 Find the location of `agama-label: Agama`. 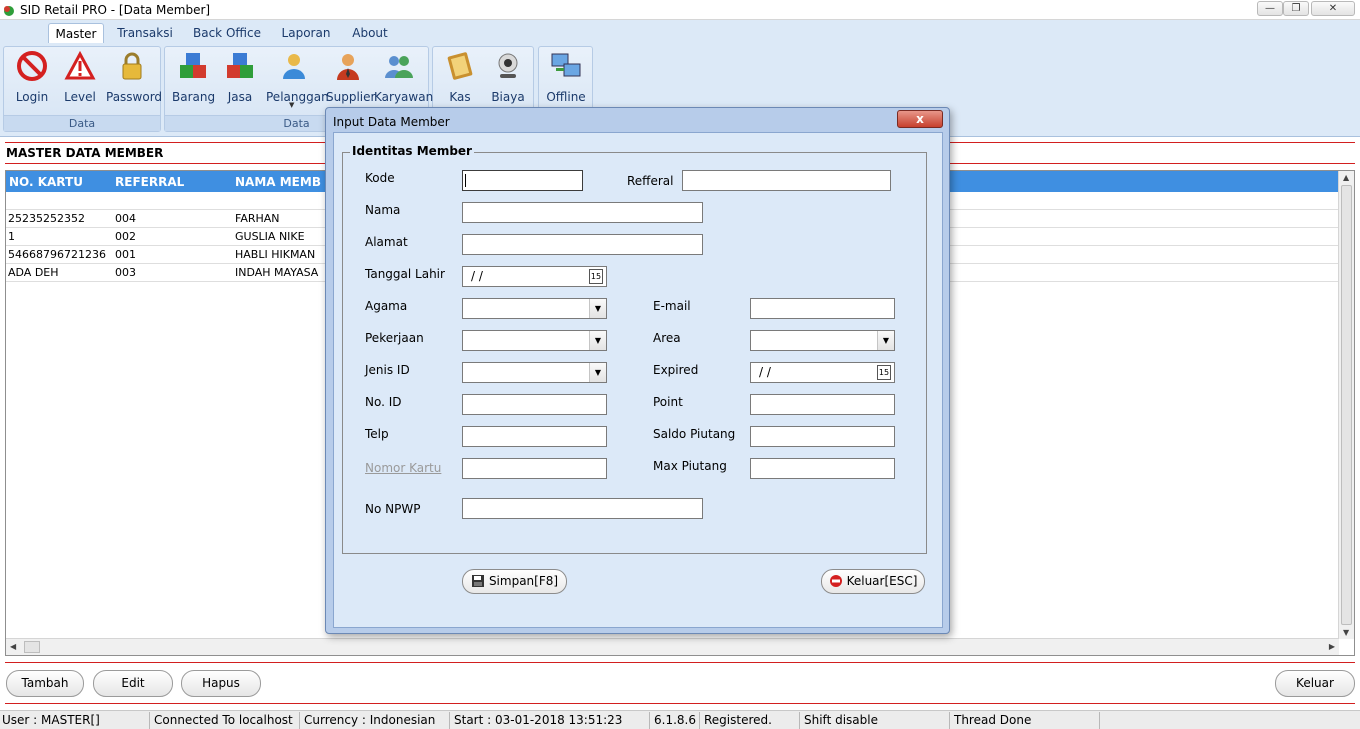

agama-label: Agama is located at coordinates (386, 306).